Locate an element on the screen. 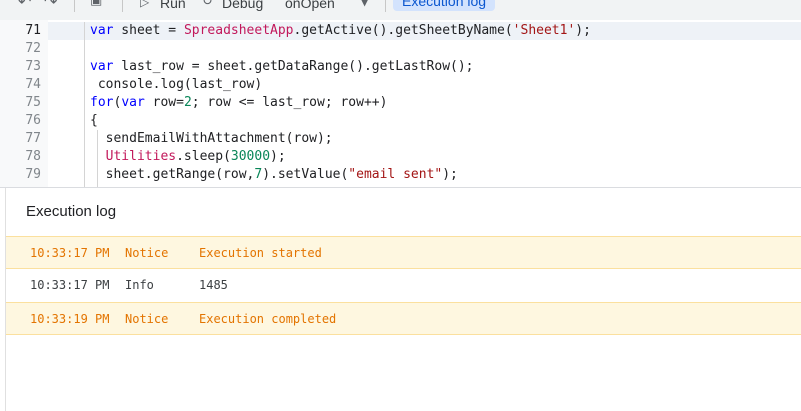  log-entry: 10:33:19 PM Notice Execution completed is located at coordinates (403, 318).